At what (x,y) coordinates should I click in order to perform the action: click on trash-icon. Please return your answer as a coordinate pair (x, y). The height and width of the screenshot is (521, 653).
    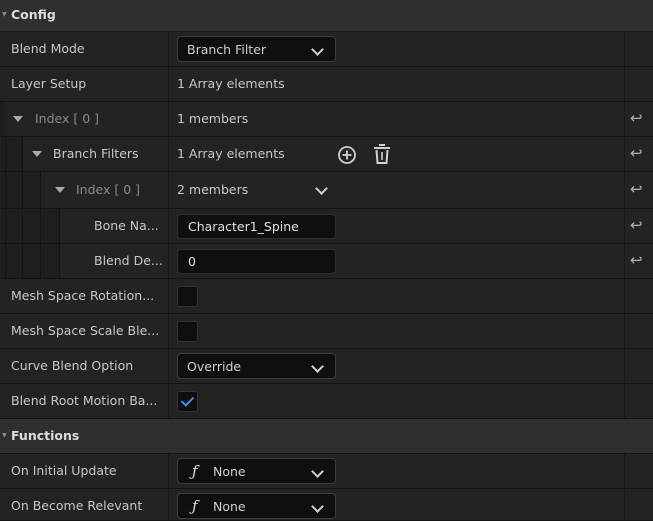
    Looking at the image, I should click on (382, 154).